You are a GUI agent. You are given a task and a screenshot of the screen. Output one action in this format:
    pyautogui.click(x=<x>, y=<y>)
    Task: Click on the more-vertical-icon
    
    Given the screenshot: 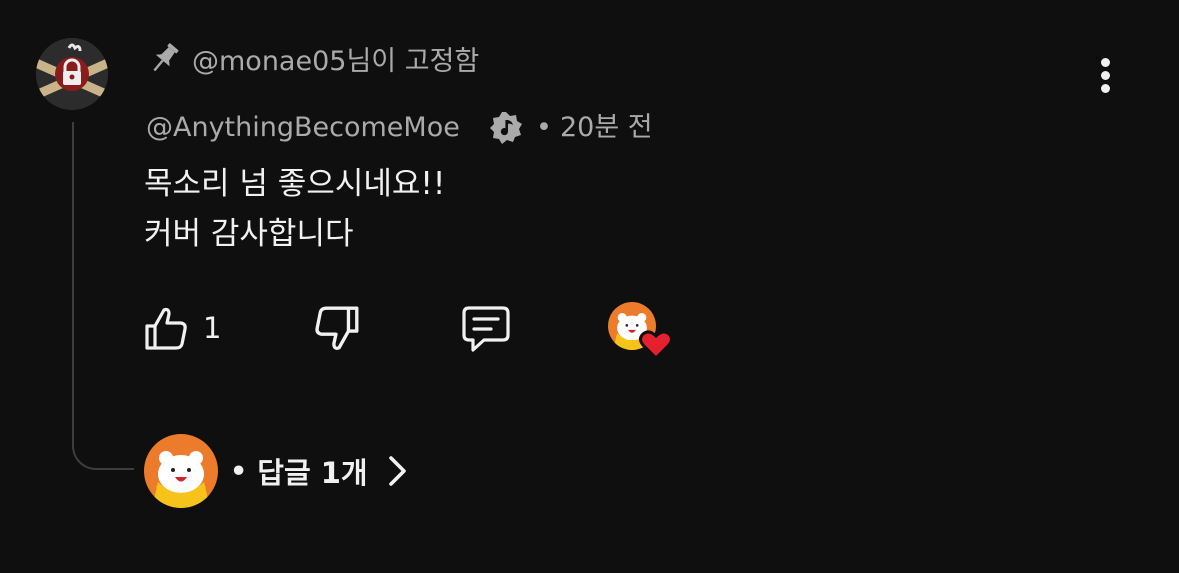 What is the action you would take?
    pyautogui.click(x=1105, y=62)
    